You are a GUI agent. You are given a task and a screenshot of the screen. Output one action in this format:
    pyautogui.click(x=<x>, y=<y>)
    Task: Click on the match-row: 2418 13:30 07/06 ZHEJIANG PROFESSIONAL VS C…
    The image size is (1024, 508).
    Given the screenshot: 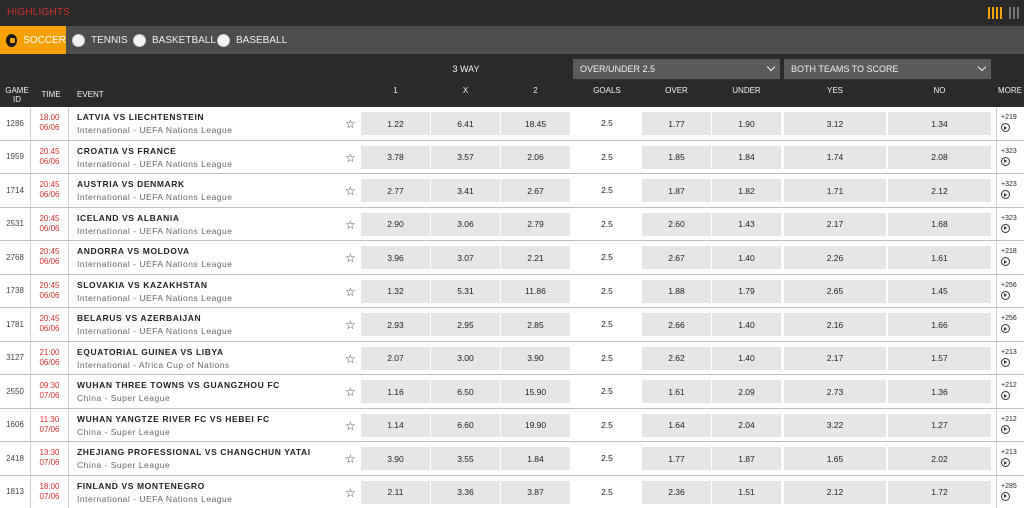 What is the action you would take?
    pyautogui.click(x=512, y=459)
    